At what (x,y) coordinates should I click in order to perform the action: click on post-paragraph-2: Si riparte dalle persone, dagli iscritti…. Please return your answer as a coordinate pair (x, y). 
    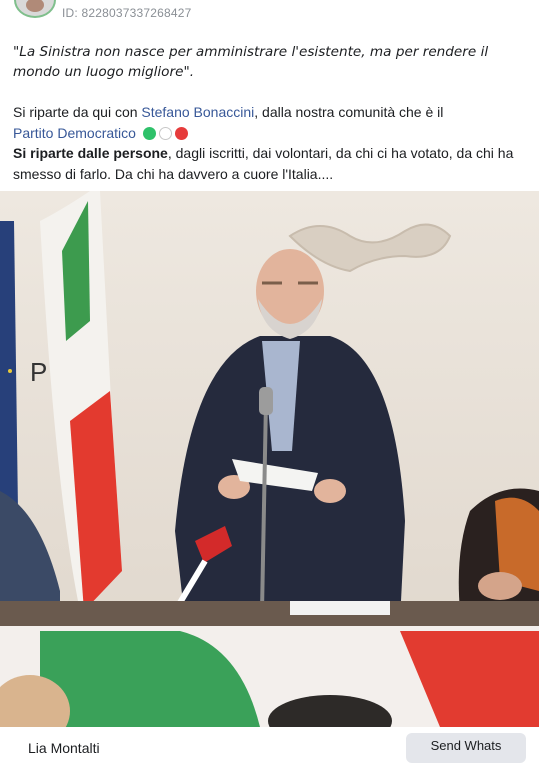
    Looking at the image, I should click on (270, 164).